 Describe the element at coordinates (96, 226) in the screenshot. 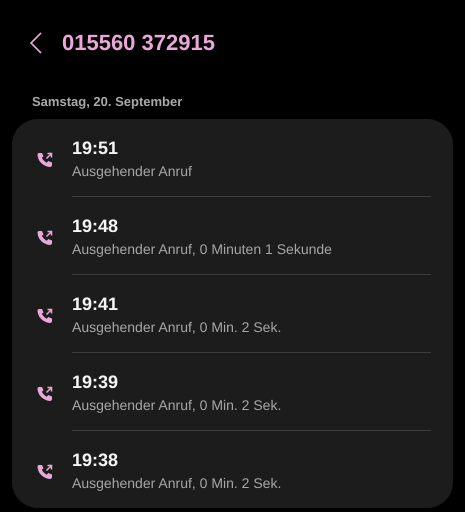

I see `call-time: 19:48` at that location.